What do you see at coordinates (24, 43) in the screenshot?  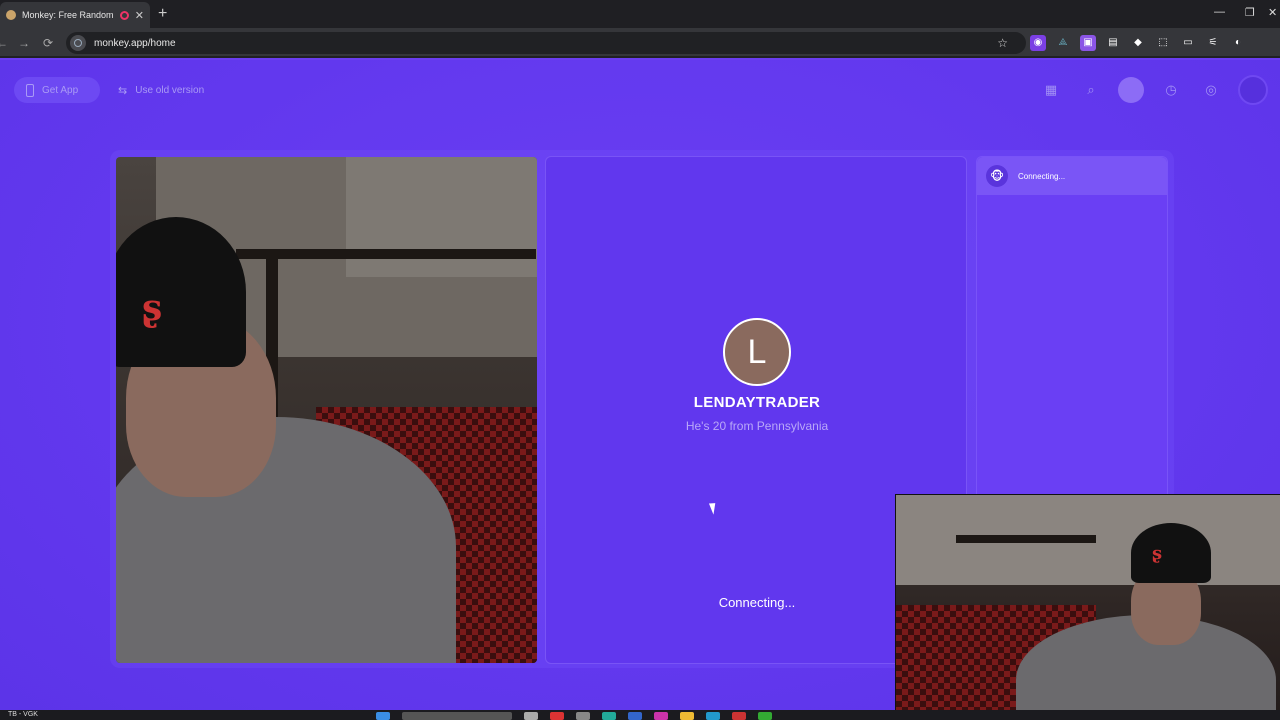 I see `forward-button: →` at bounding box center [24, 43].